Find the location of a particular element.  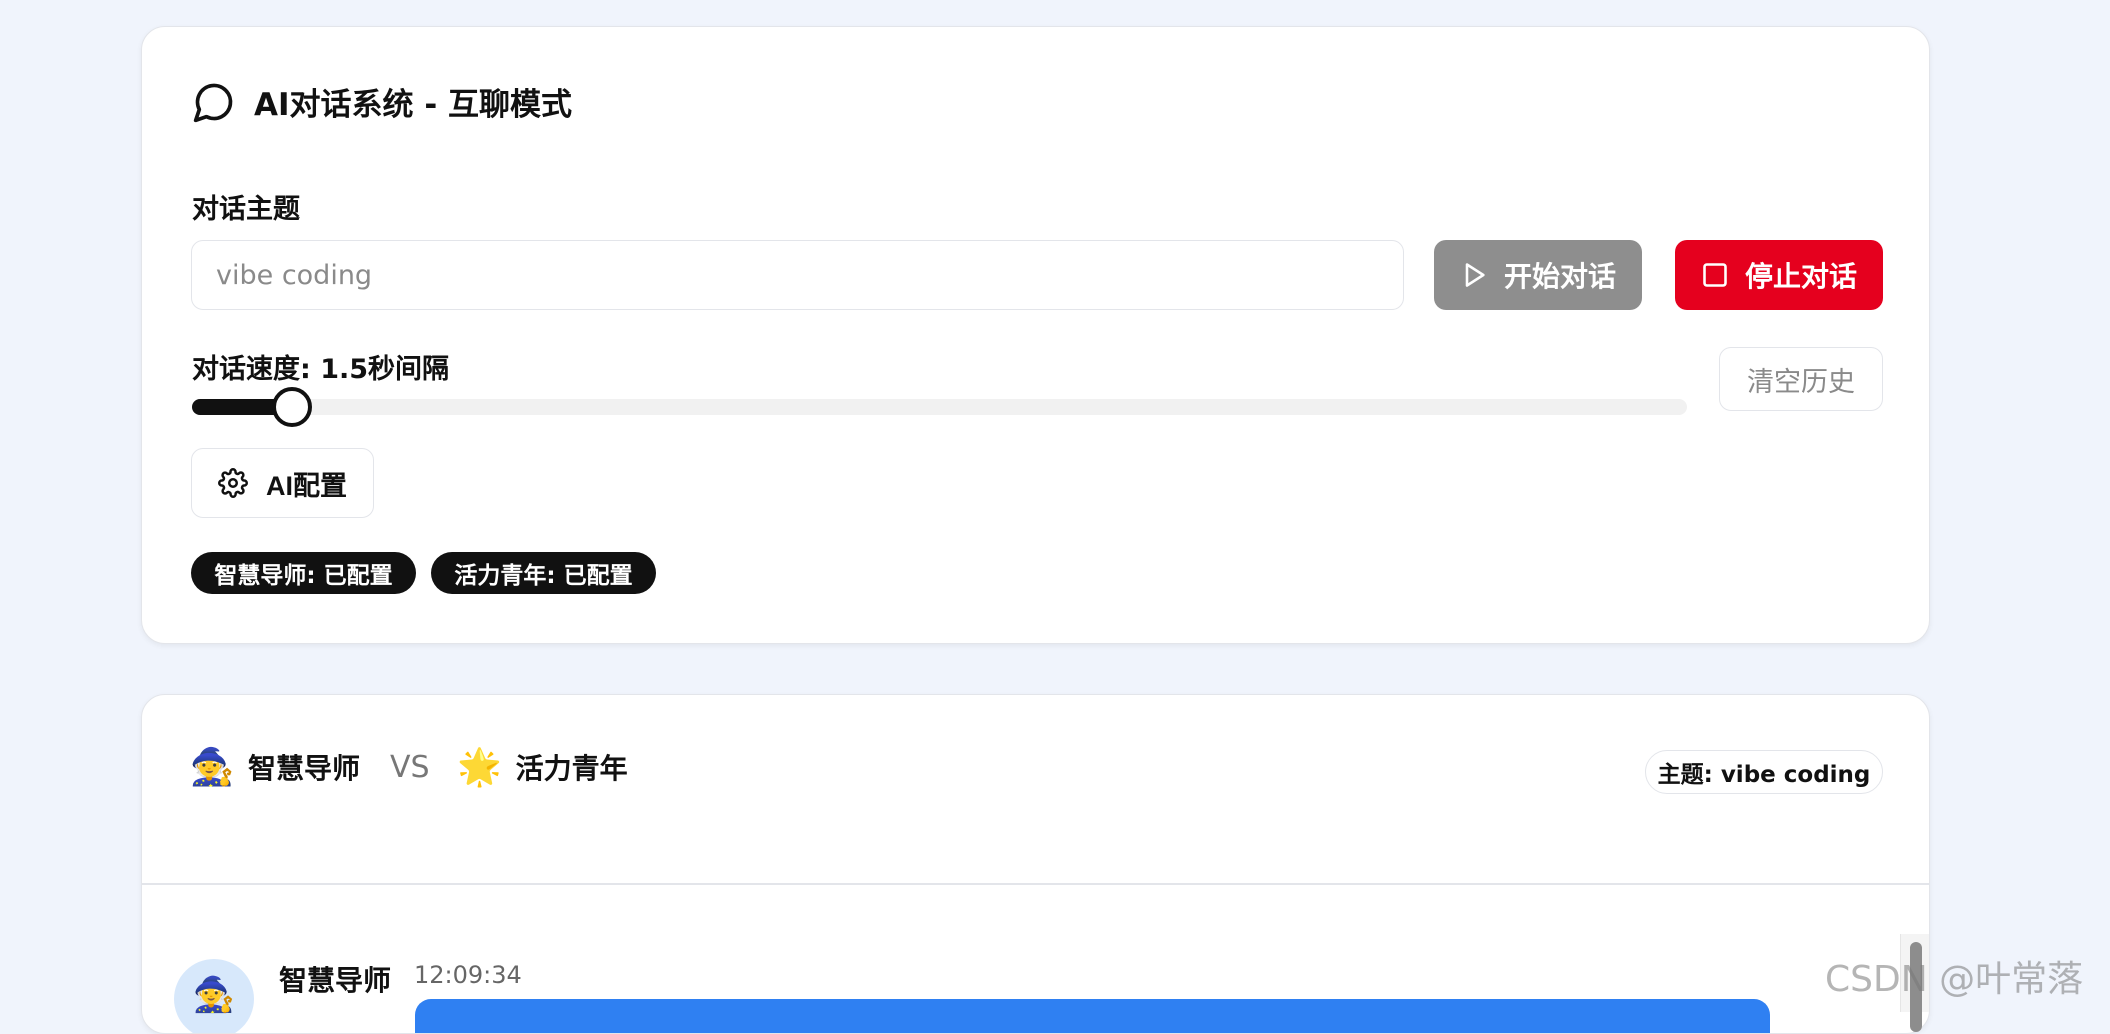

clear-history-button: 清空历史 is located at coordinates (1801, 379).